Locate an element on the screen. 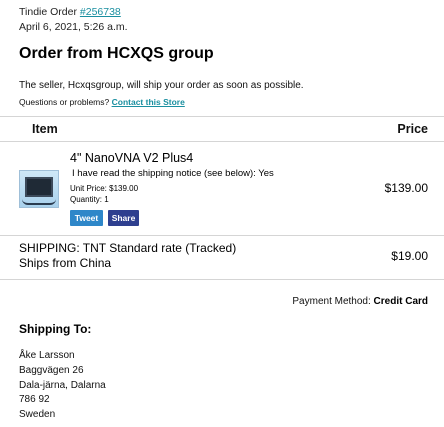 The image size is (444, 427). address-country: Sweden is located at coordinates (37, 415).